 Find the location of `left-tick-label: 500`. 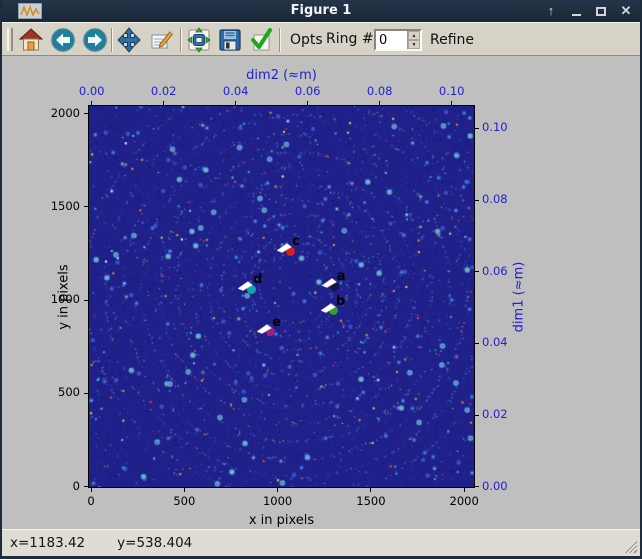

left-tick-label: 500 is located at coordinates (69, 392).